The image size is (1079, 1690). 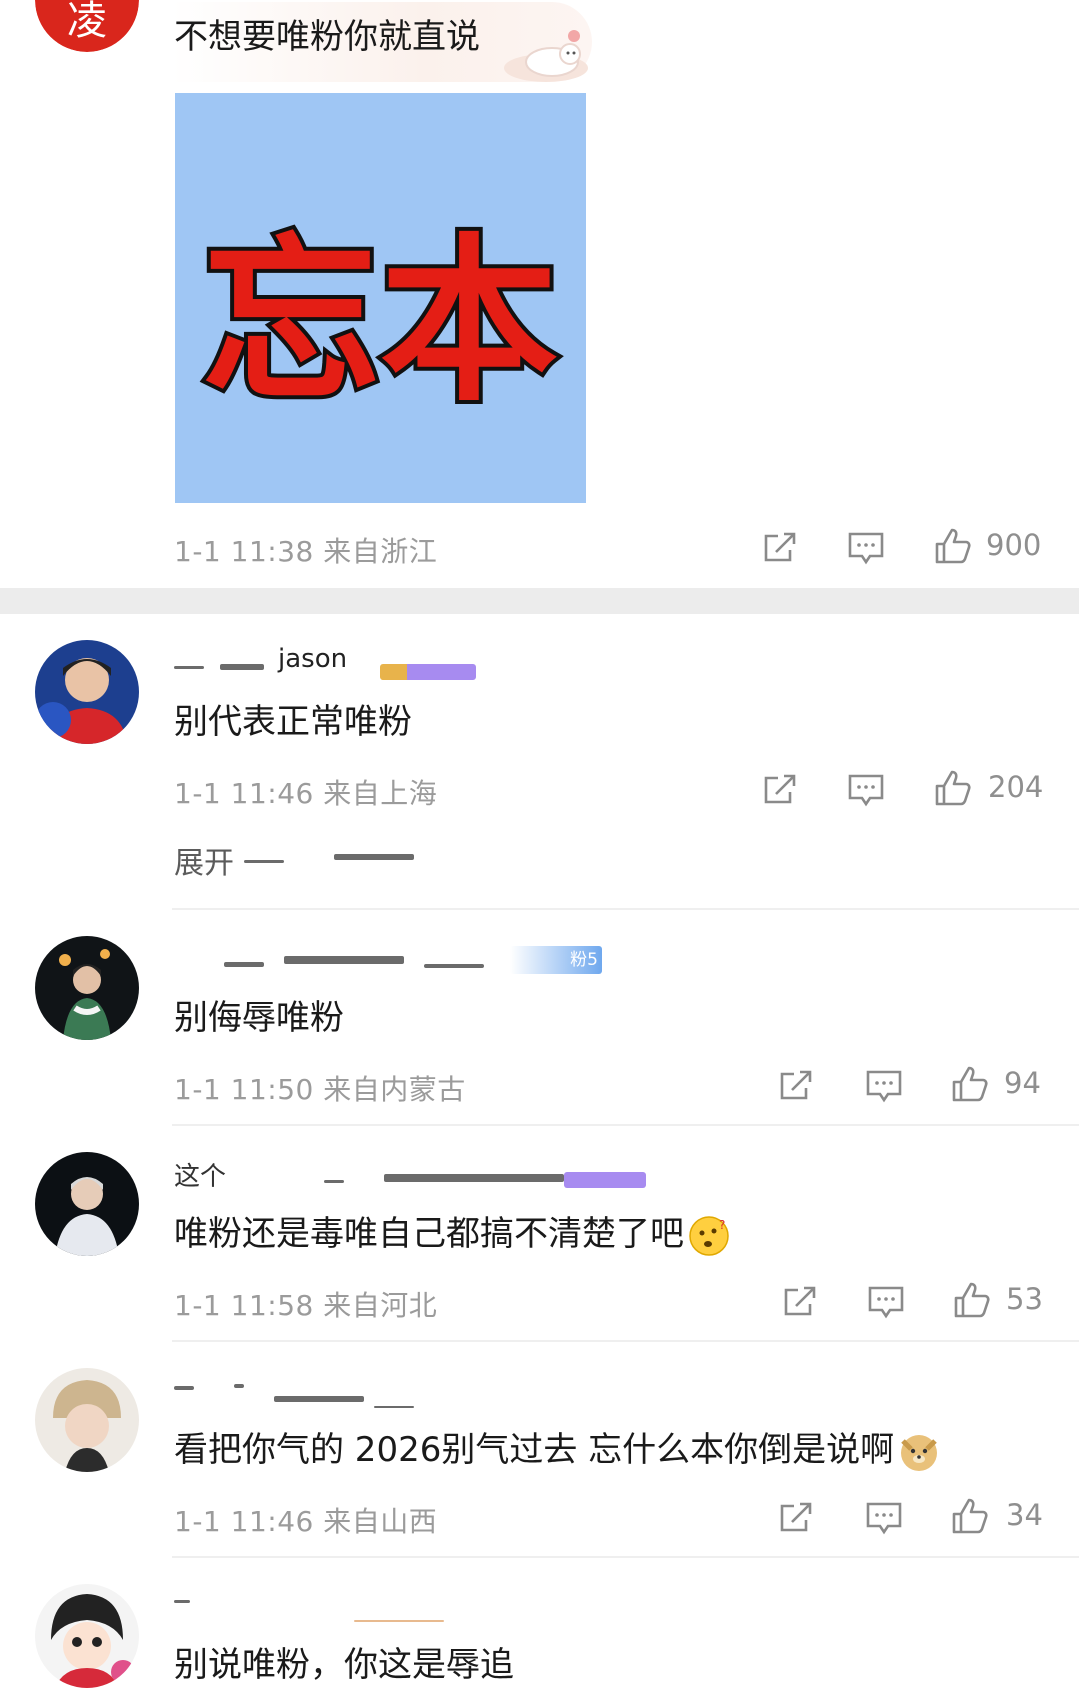 What do you see at coordinates (200, 1177) in the screenshot?
I see `username-text: 这个` at bounding box center [200, 1177].